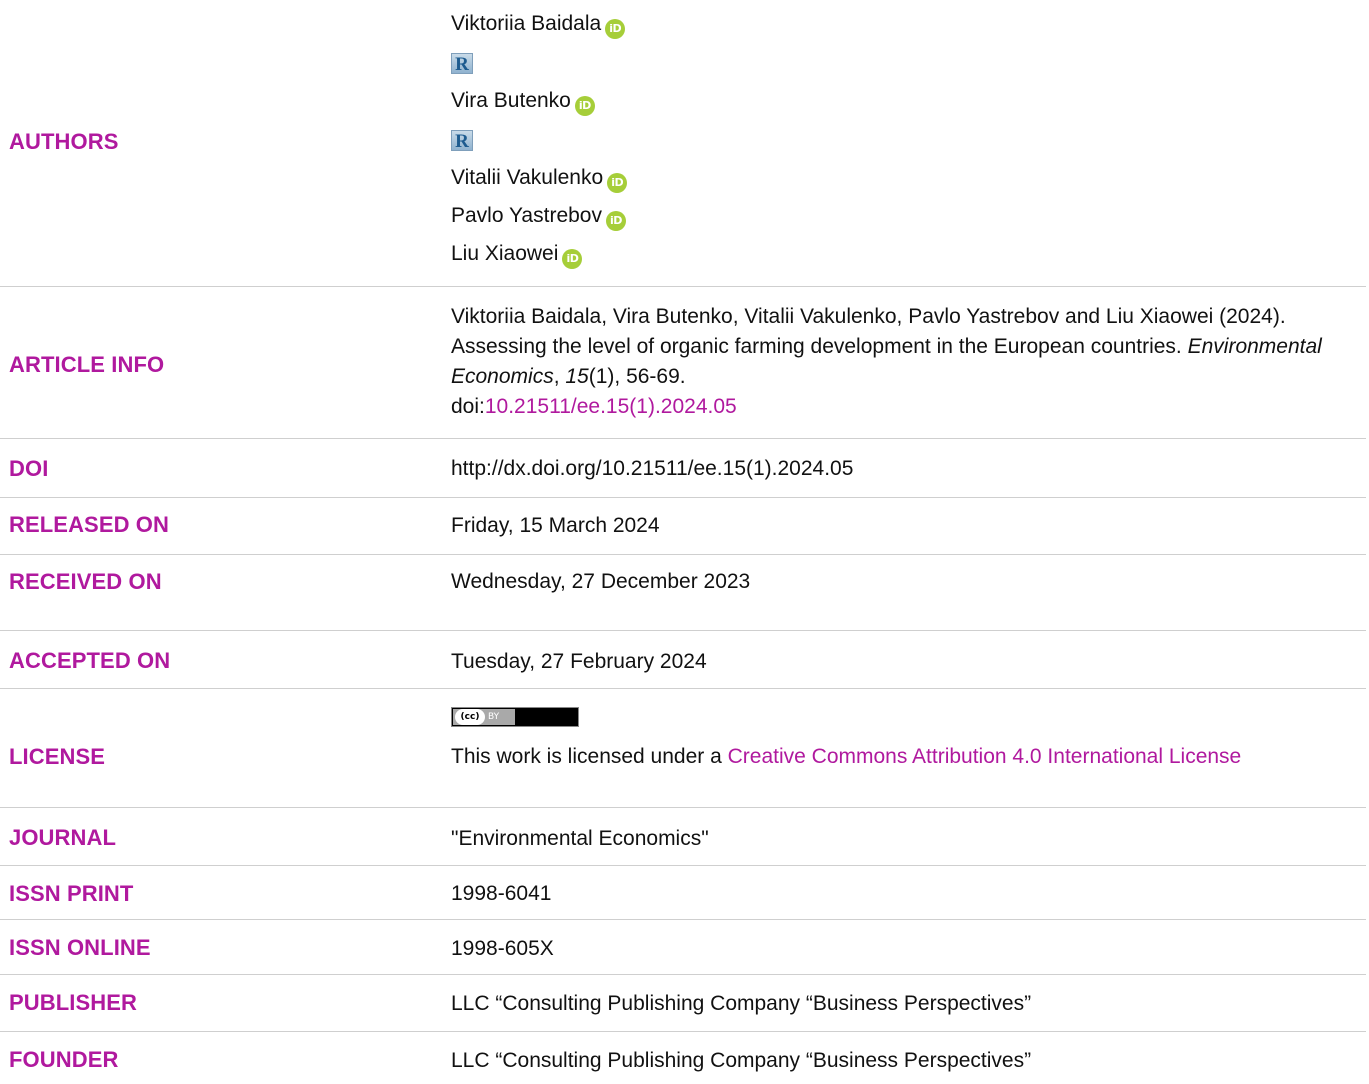 This screenshot has width=1369, height=1084. I want to click on founder-label: FOUNDER, so click(64, 1059).